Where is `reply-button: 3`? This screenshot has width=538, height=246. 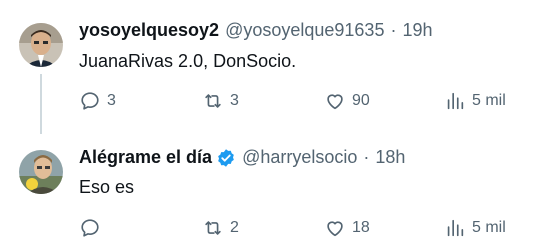
reply-button: 3 is located at coordinates (97, 101).